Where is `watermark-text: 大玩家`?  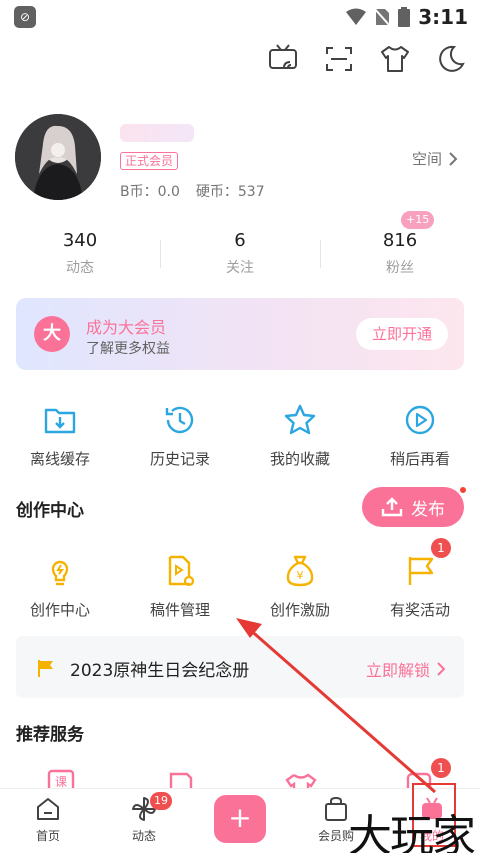 watermark-text: 大玩家 is located at coordinates (412, 832).